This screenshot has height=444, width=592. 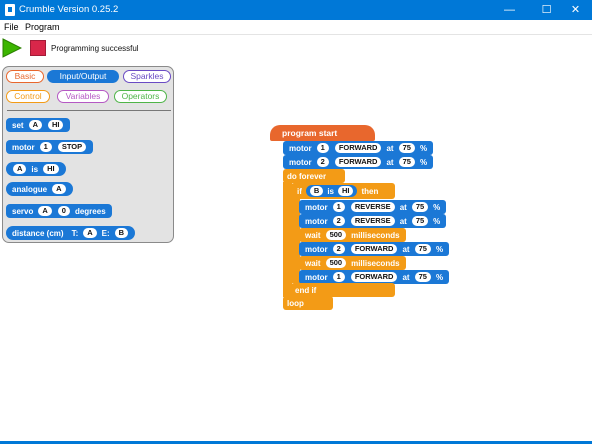 What do you see at coordinates (296, 10) in the screenshot?
I see `title-bar: Crumble Version 0.25.2 — ☐ ✕` at bounding box center [296, 10].